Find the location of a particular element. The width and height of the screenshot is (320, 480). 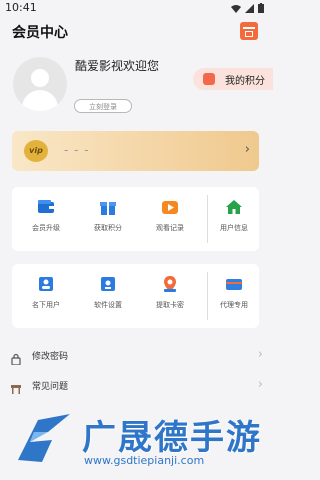

status-icons is located at coordinates (247, 8).